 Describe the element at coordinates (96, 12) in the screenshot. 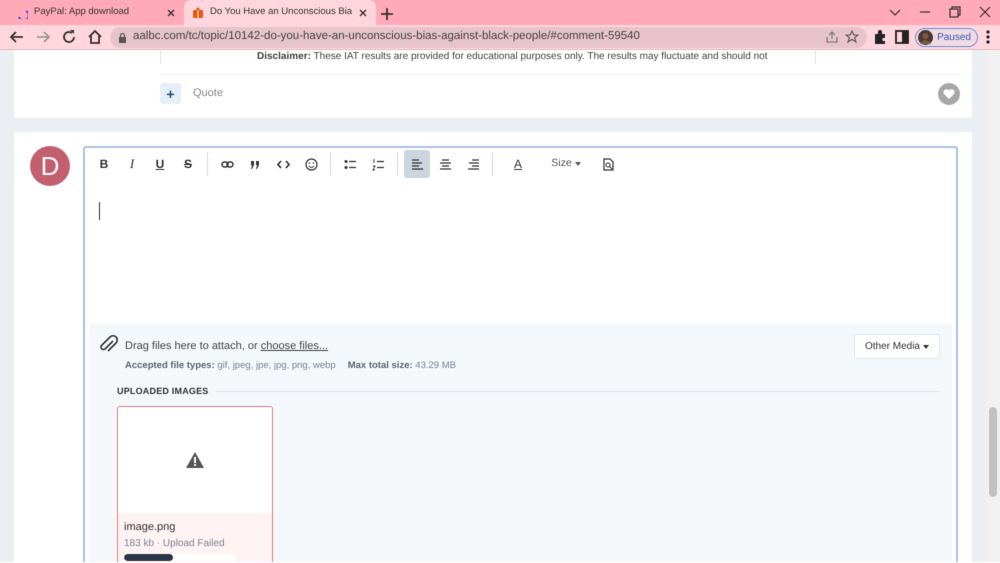

I see `browser-tab: PayPal: App download` at that location.